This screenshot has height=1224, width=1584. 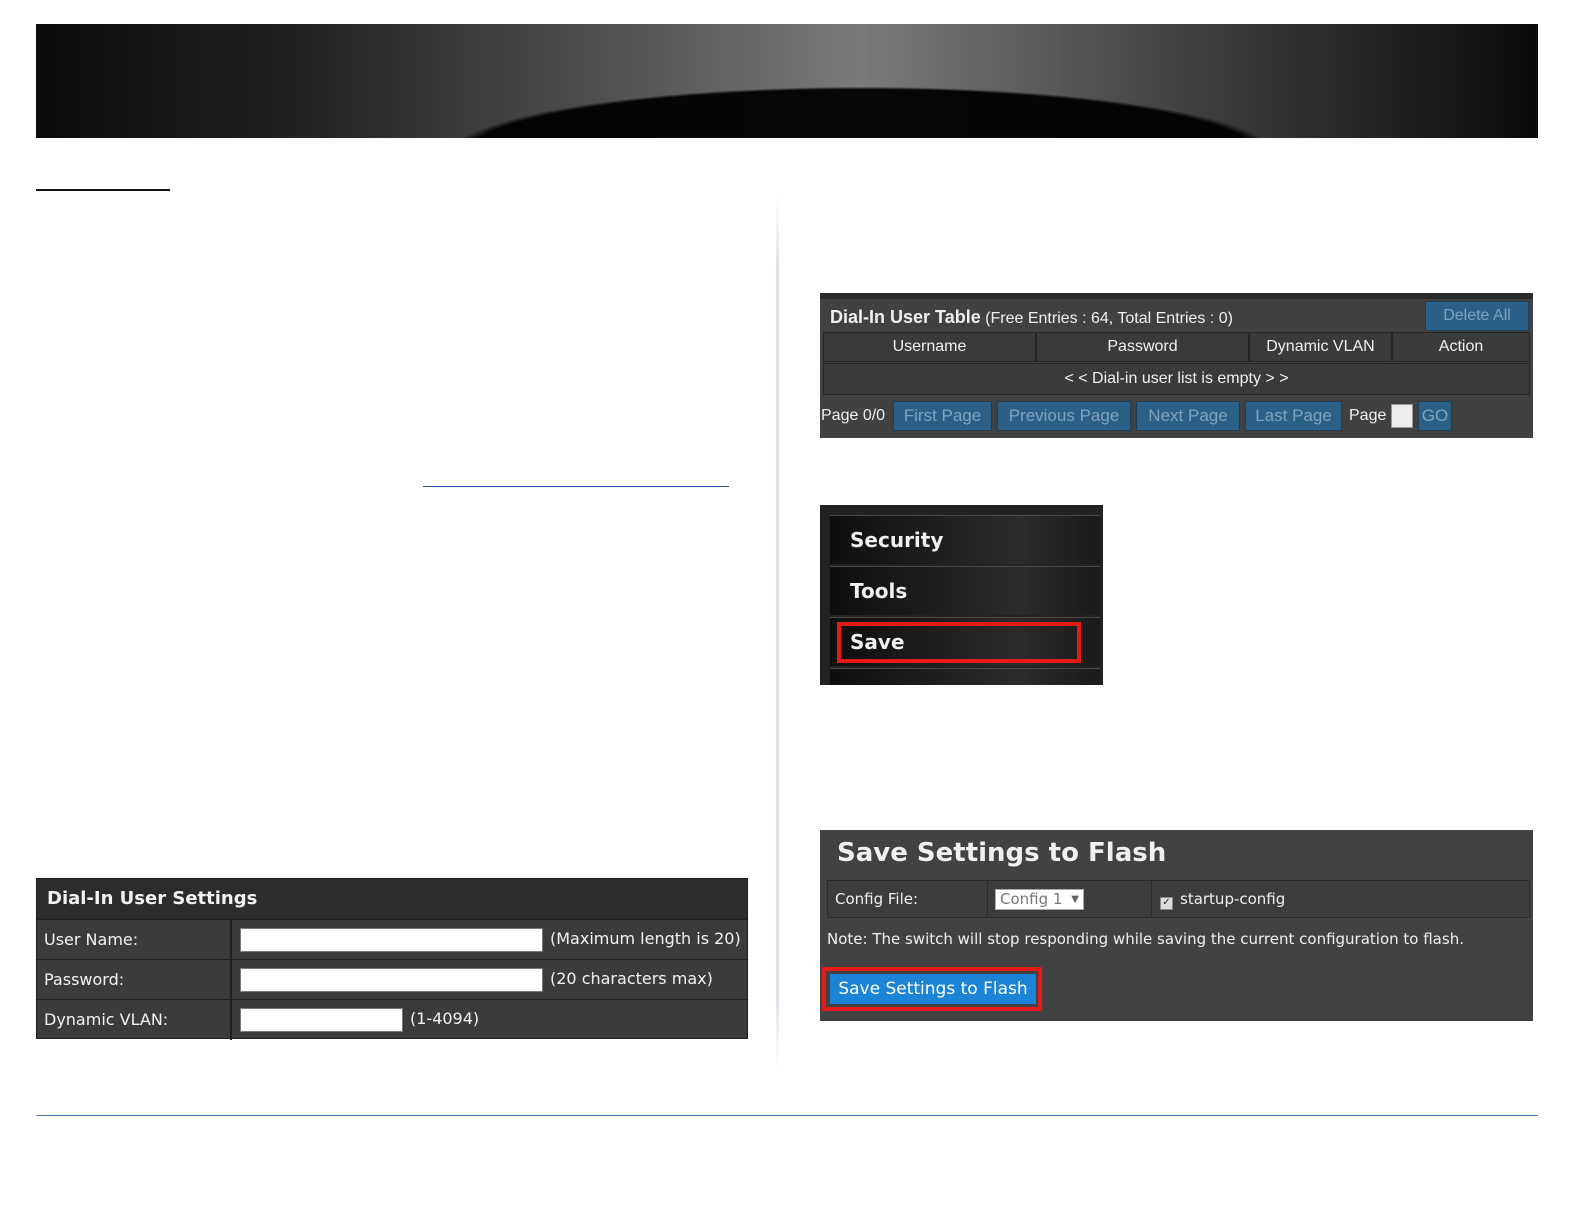 I want to click on first-page-button: First Page, so click(x=942, y=416).